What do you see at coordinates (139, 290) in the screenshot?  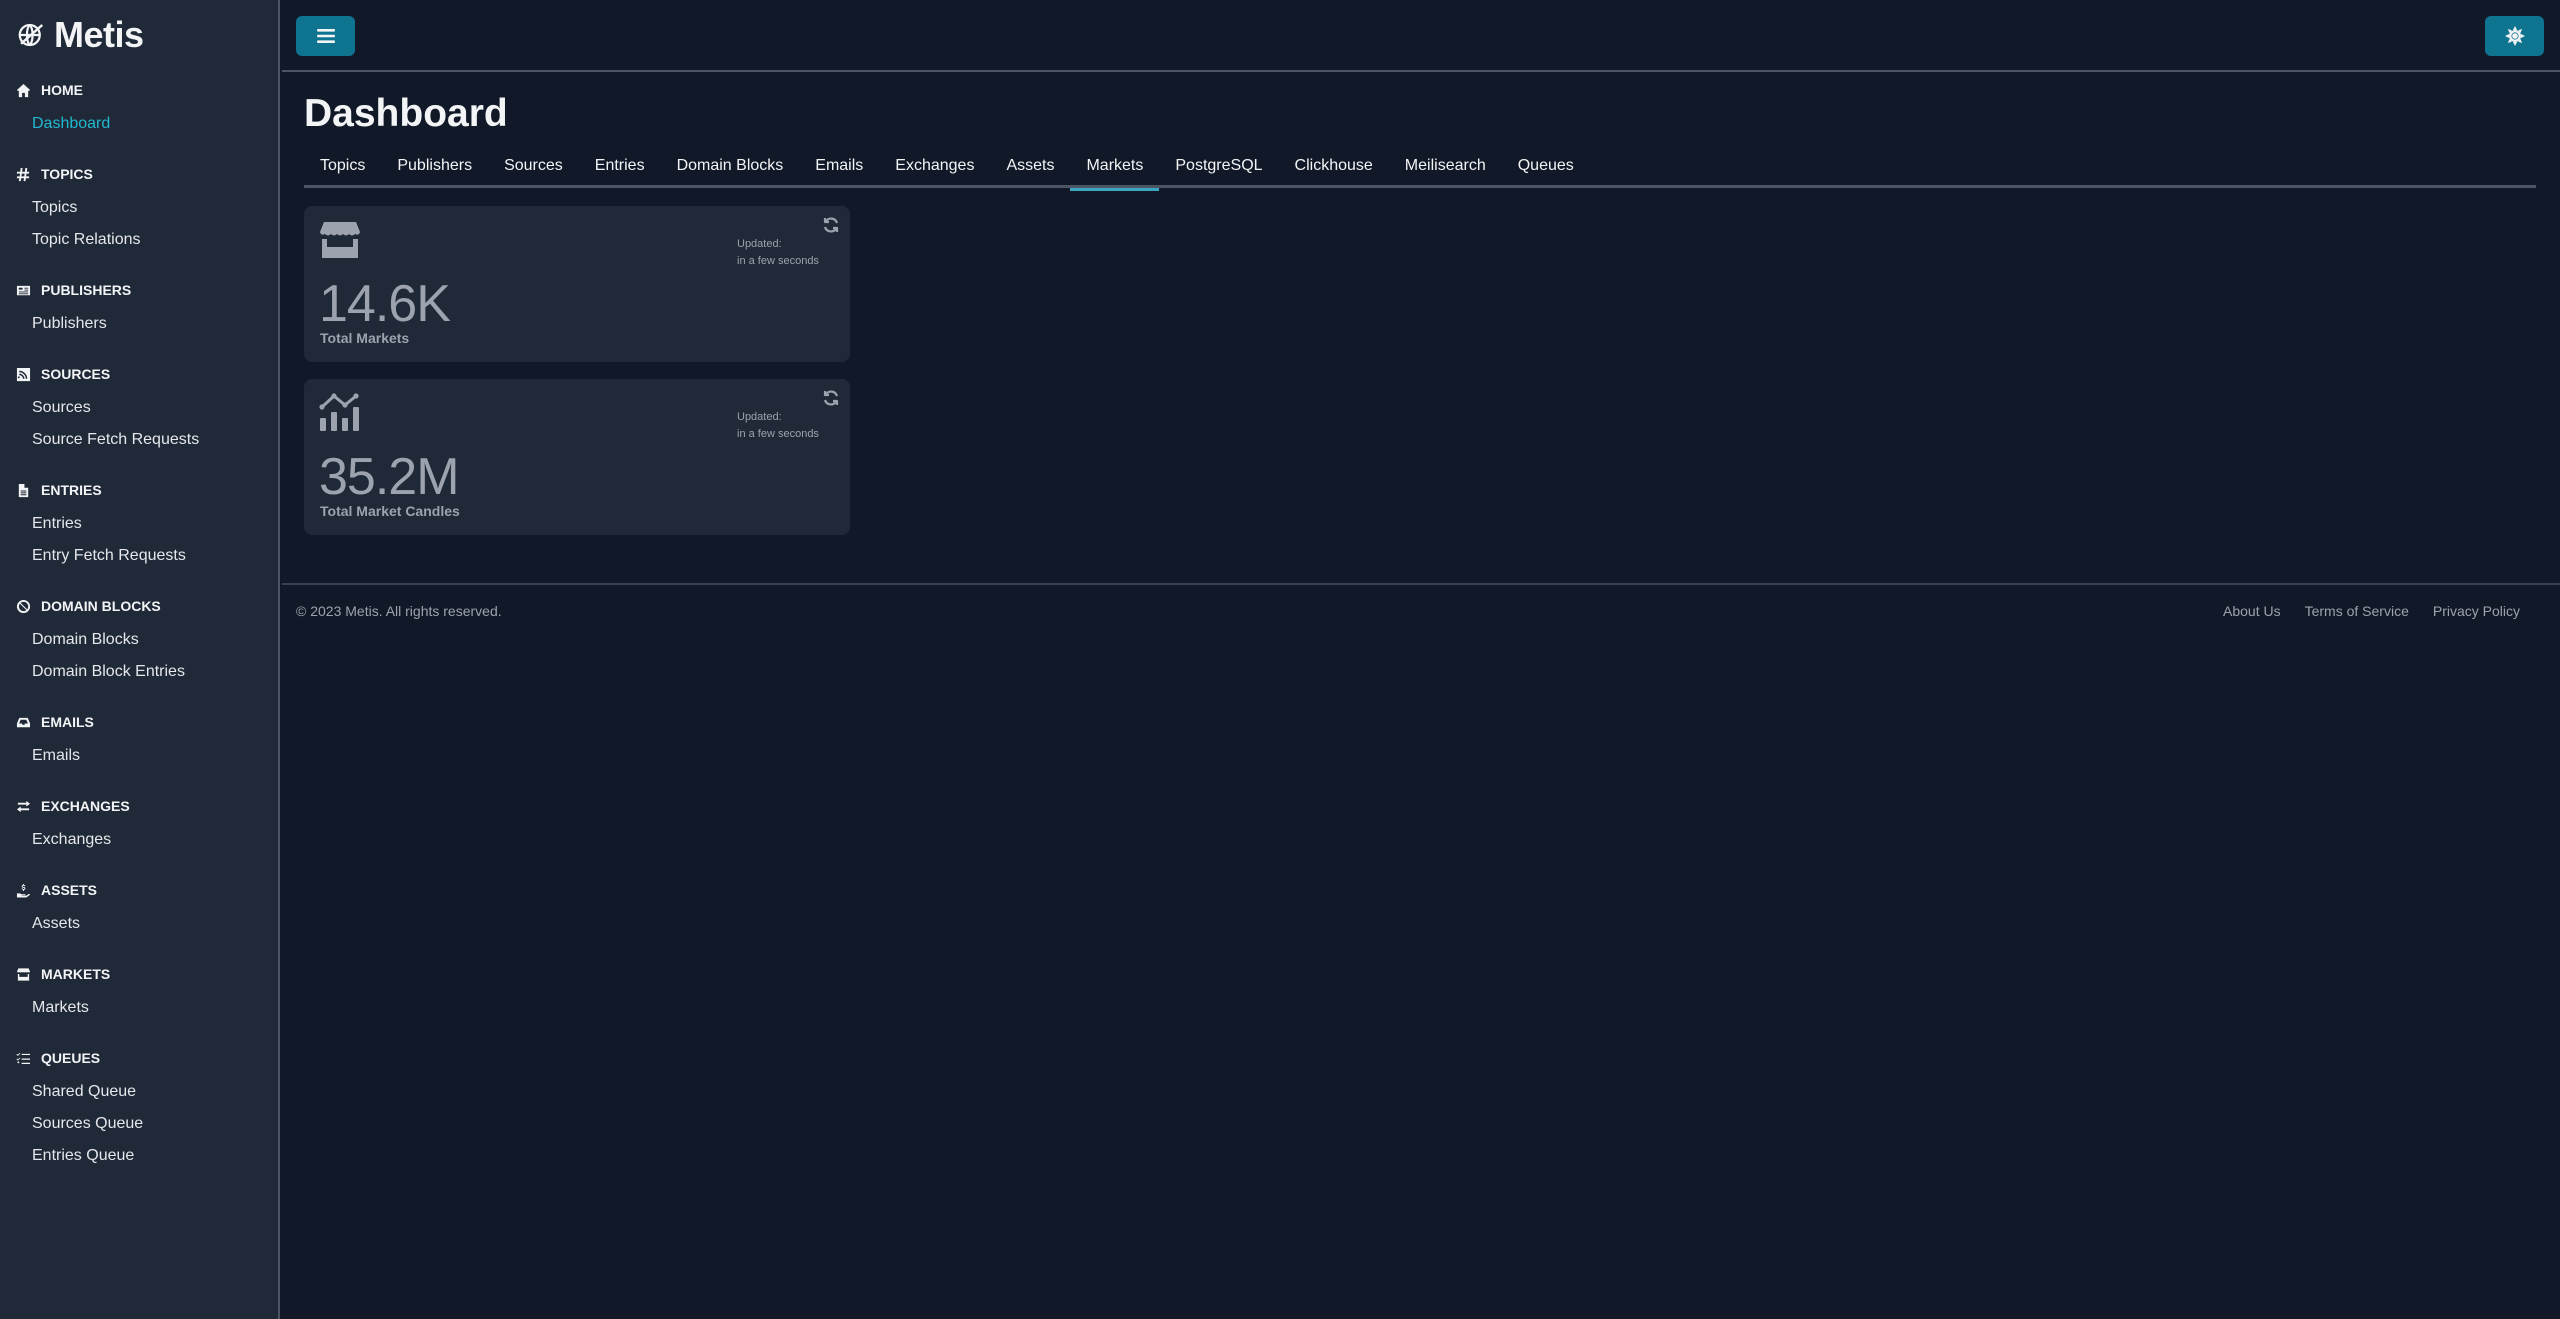 I see `nav-heading-publishers: PUBLISHERS` at bounding box center [139, 290].